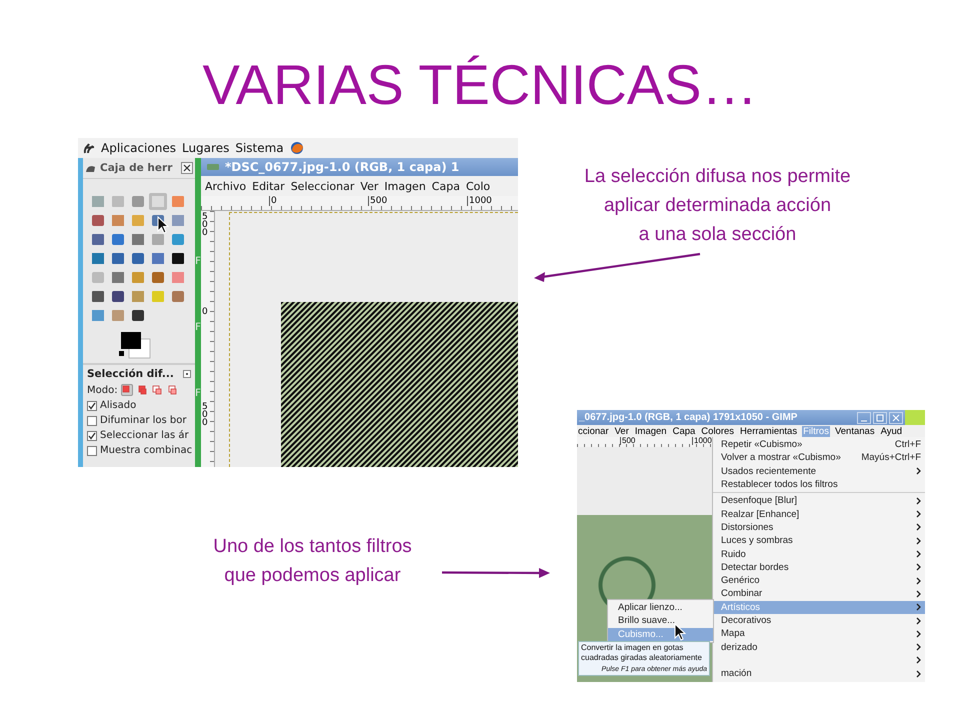  I want to click on foot-icon, so click(89, 148).